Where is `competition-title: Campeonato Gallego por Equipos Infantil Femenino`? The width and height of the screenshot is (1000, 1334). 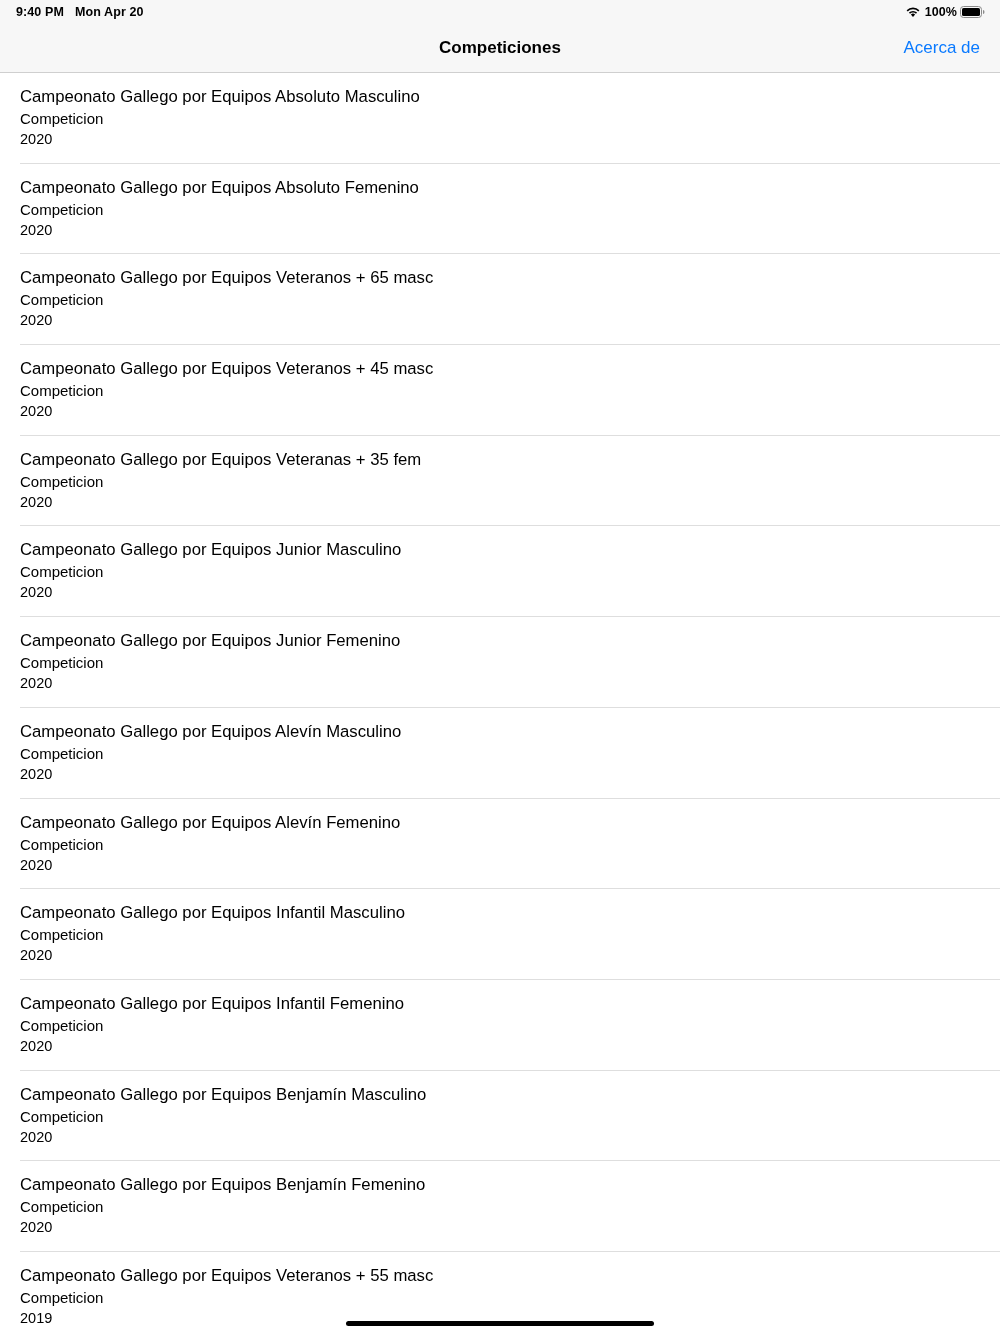
competition-title: Campeonato Gallego por Equipos Infantil Femenino is located at coordinates (212, 1003).